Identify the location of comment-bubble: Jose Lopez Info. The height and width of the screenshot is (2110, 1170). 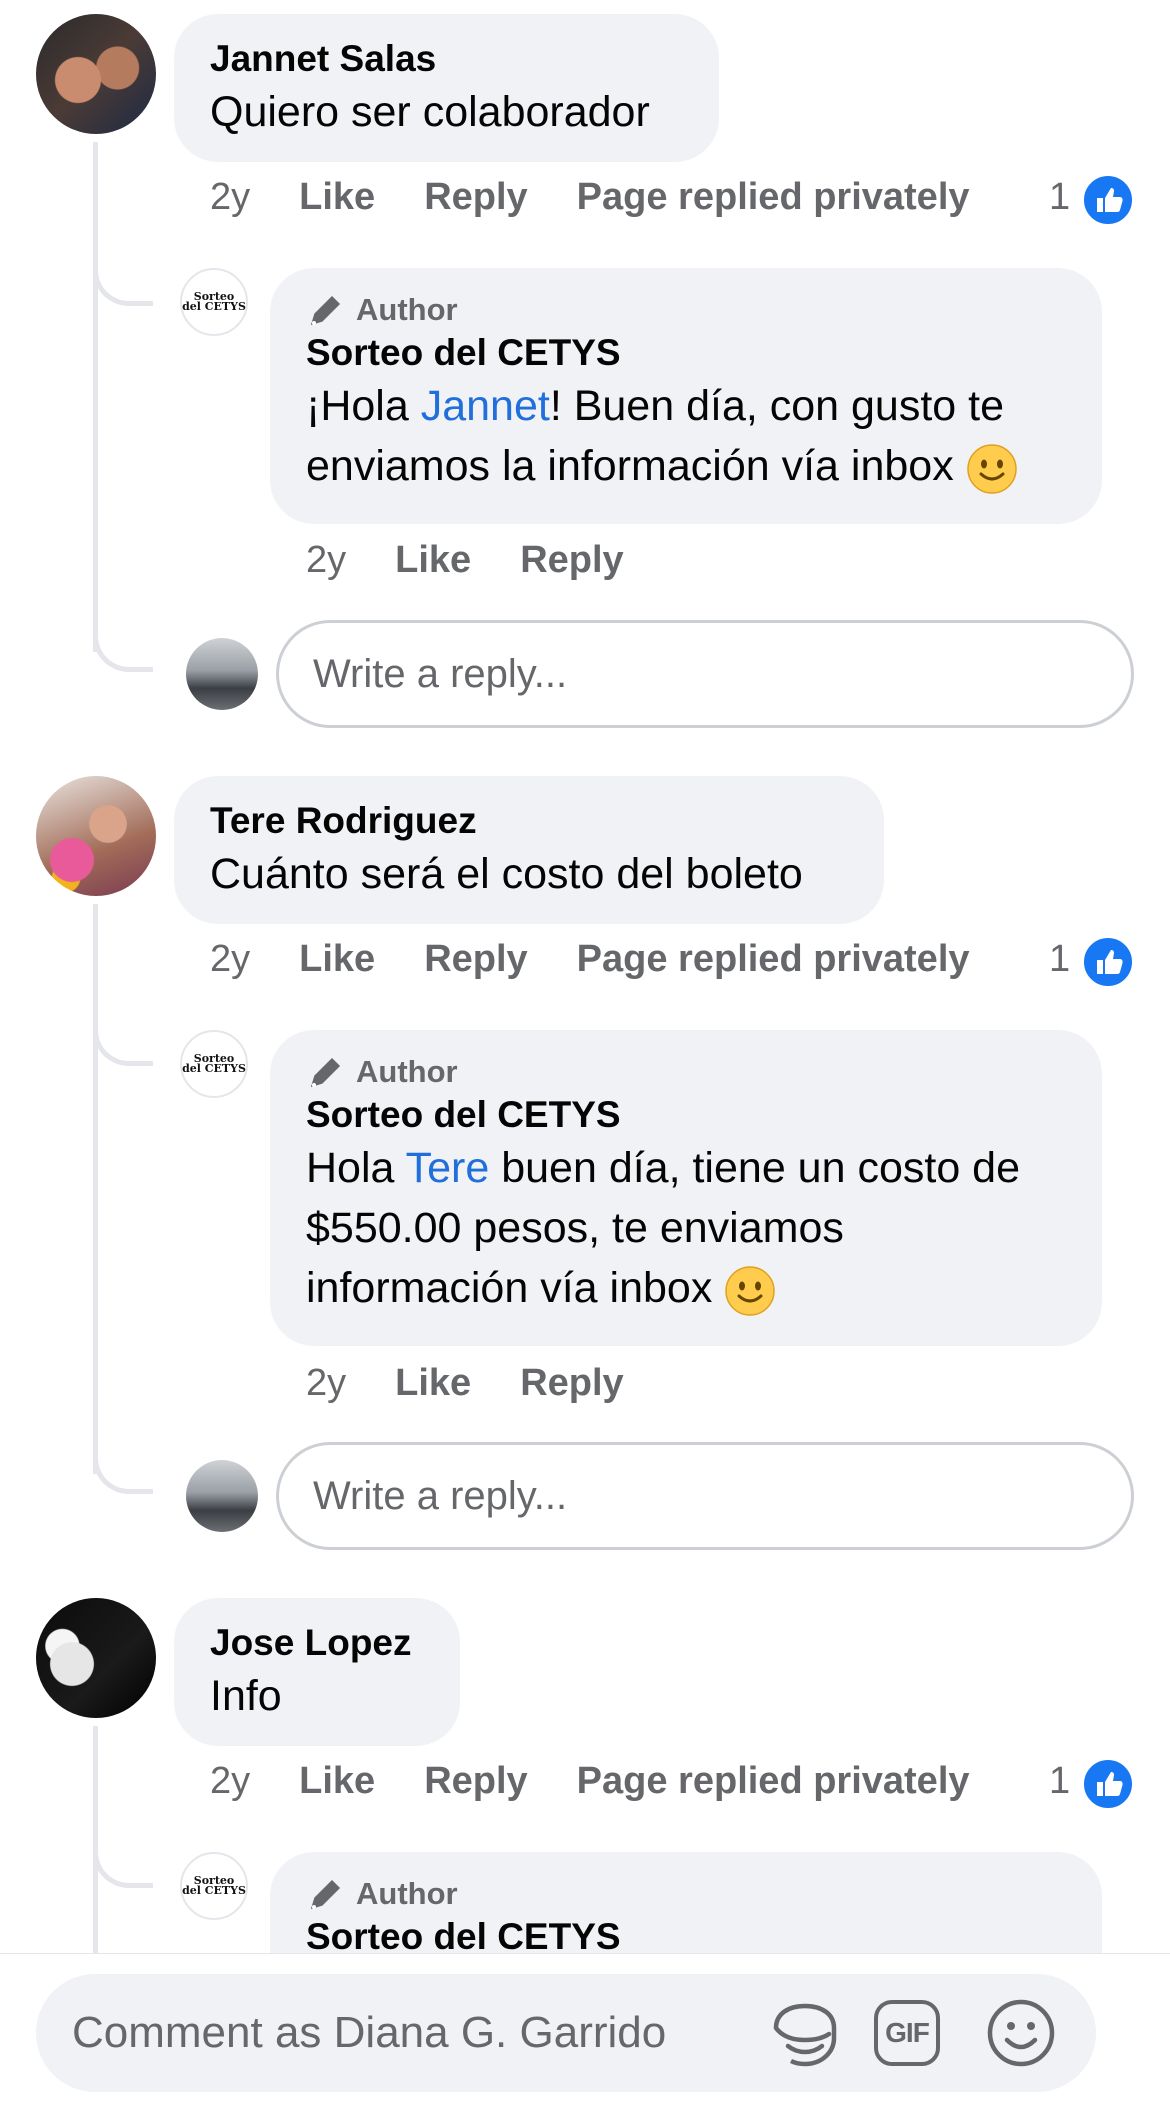
(317, 1672).